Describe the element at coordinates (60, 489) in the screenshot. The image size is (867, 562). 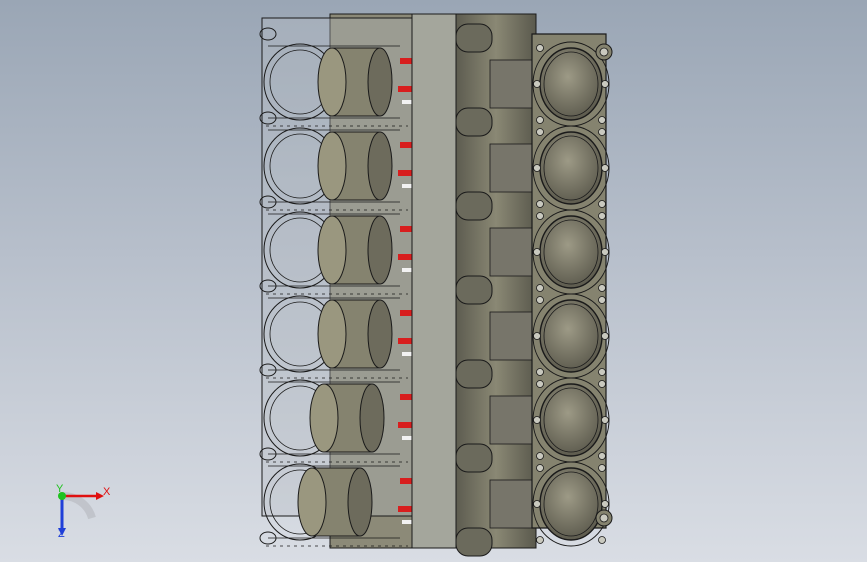
I see `y-axis-label: Y` at that location.